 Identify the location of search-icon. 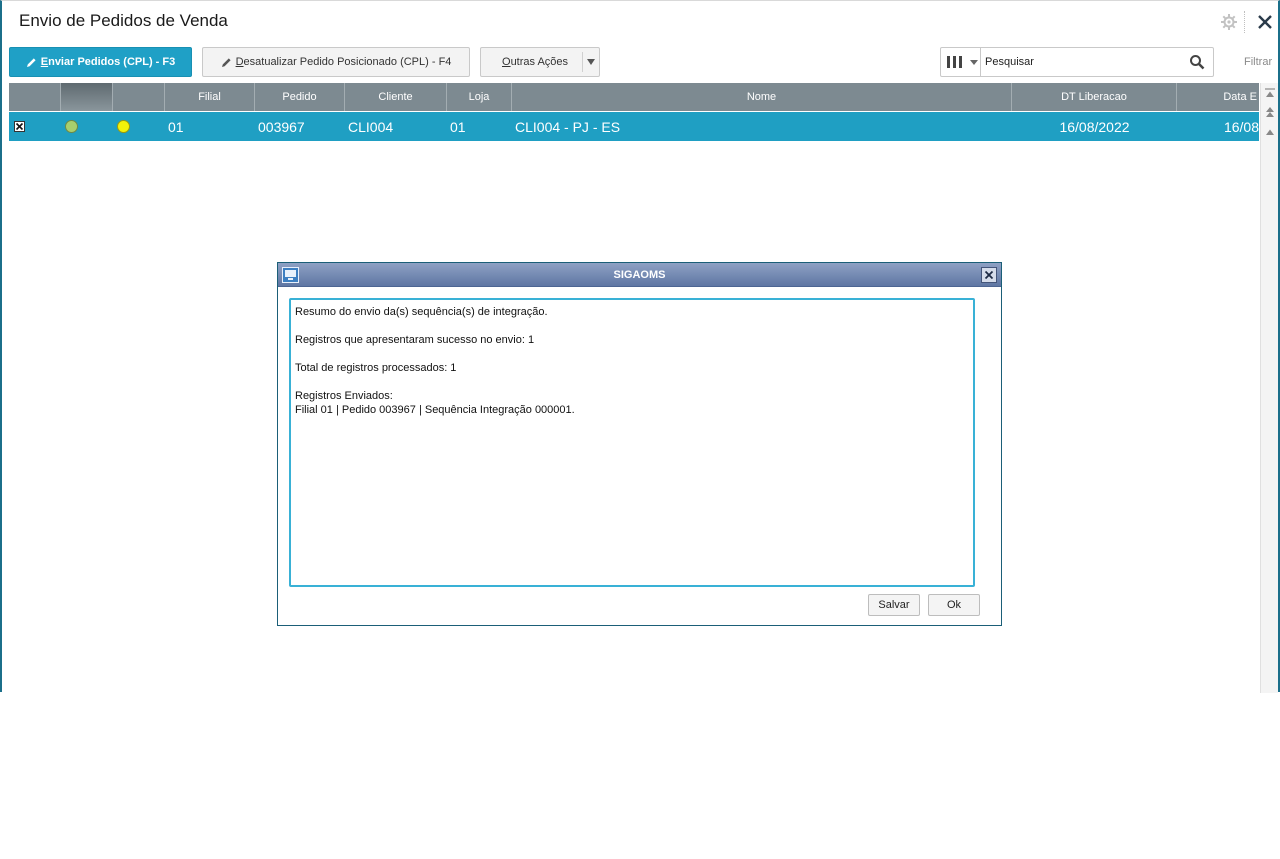
(1197, 62).